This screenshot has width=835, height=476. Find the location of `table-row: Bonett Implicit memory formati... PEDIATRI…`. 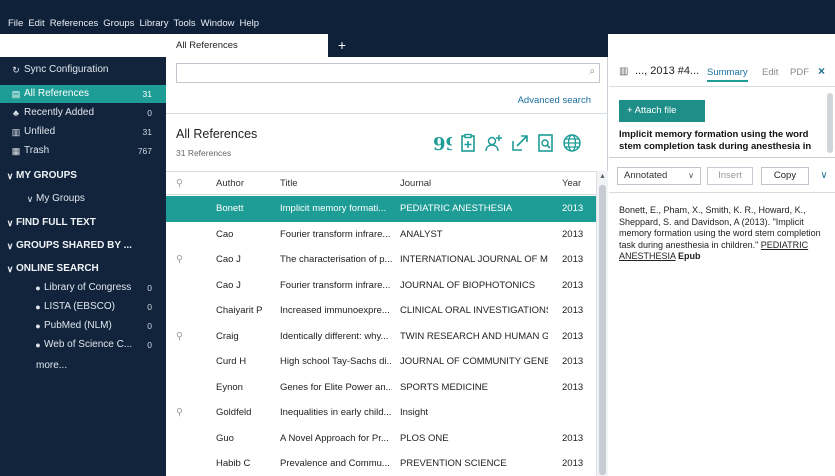

table-row: Bonett Implicit memory formati... PEDIATRI… is located at coordinates (381, 209).